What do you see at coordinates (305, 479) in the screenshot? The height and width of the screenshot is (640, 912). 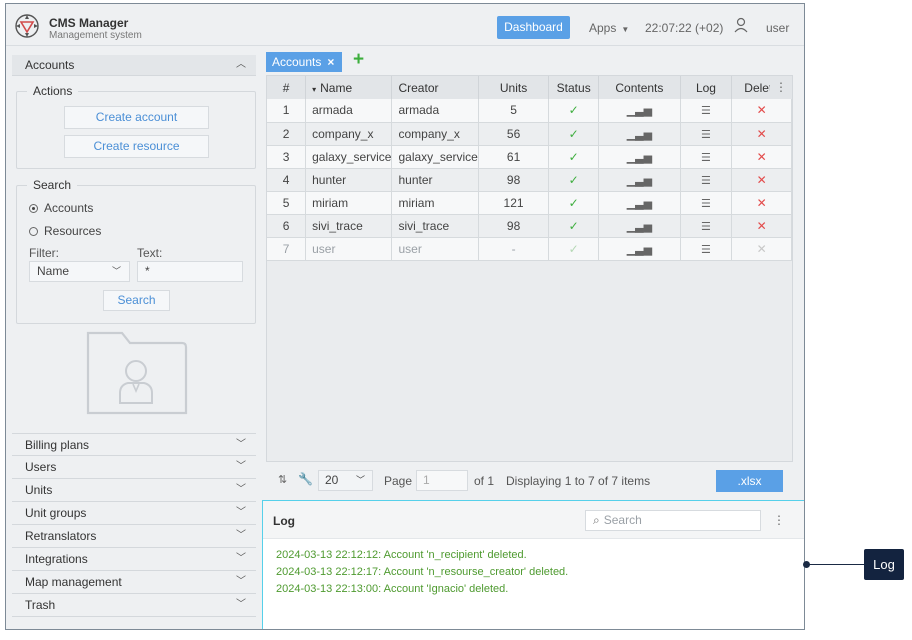 I see `wrench-icon: 🔧` at bounding box center [305, 479].